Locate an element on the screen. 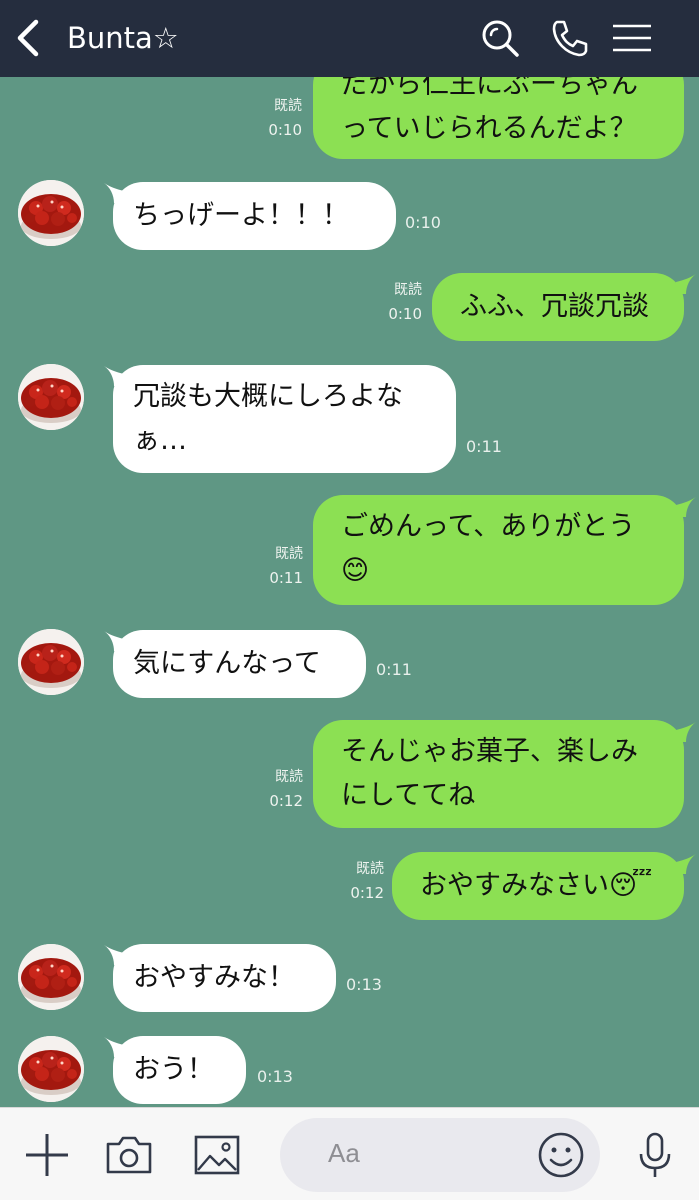 The image size is (699, 1200). image-icon is located at coordinates (217, 1155).